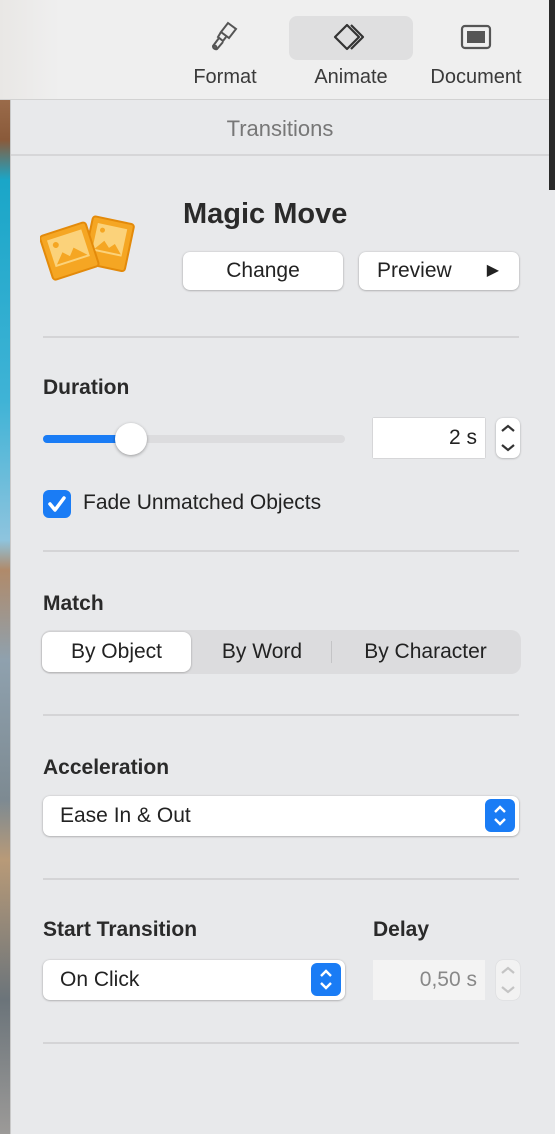 The width and height of the screenshot is (555, 1134). What do you see at coordinates (5, 617) in the screenshot?
I see `desktop-background` at bounding box center [5, 617].